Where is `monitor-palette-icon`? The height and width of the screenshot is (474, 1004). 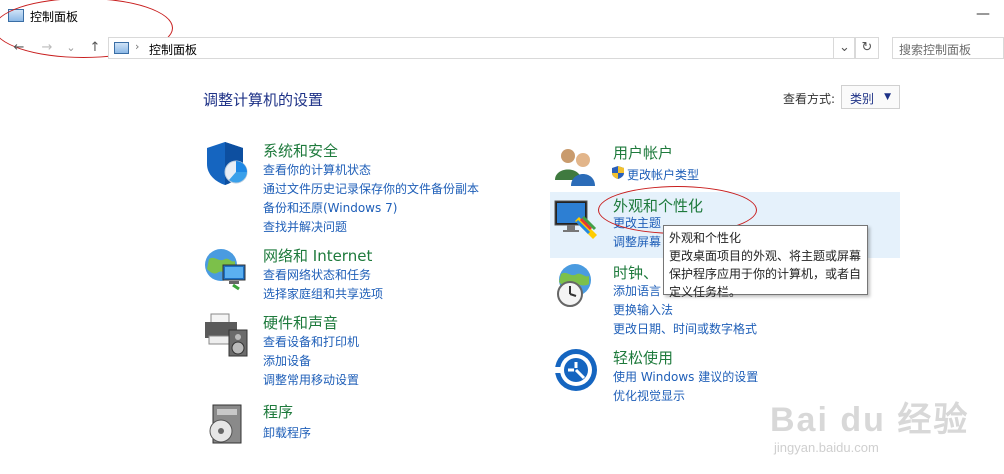
monitor-palette-icon is located at coordinates (575, 219).